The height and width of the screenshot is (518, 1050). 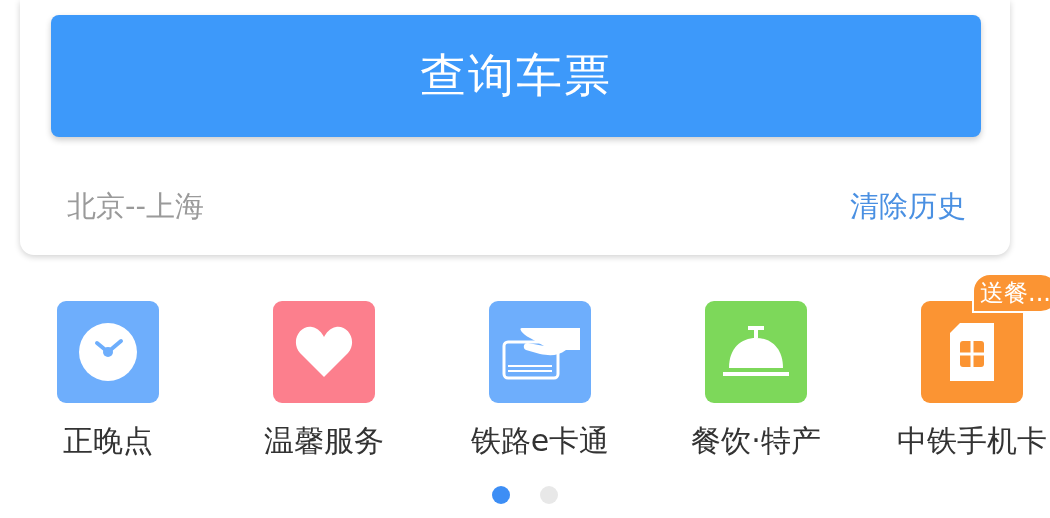 What do you see at coordinates (972, 441) in the screenshot?
I see `service-label: 中铁手机卡` at bounding box center [972, 441].